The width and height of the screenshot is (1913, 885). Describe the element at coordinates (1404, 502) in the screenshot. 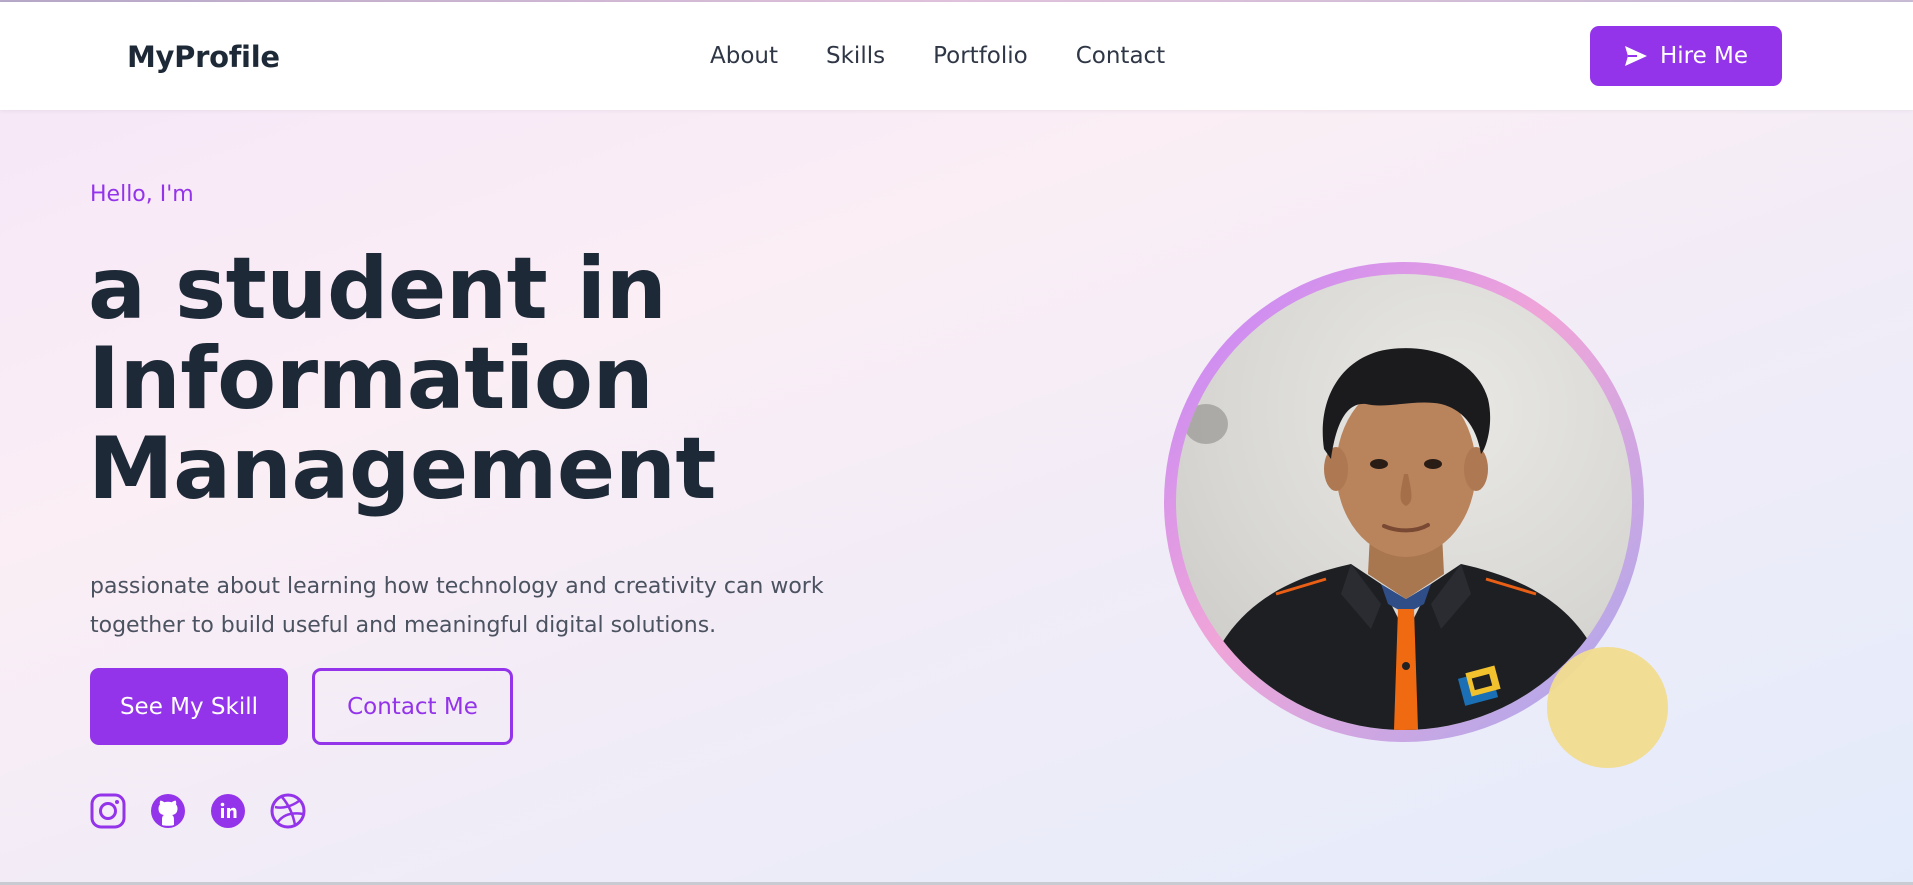

I see `profile-photo` at that location.